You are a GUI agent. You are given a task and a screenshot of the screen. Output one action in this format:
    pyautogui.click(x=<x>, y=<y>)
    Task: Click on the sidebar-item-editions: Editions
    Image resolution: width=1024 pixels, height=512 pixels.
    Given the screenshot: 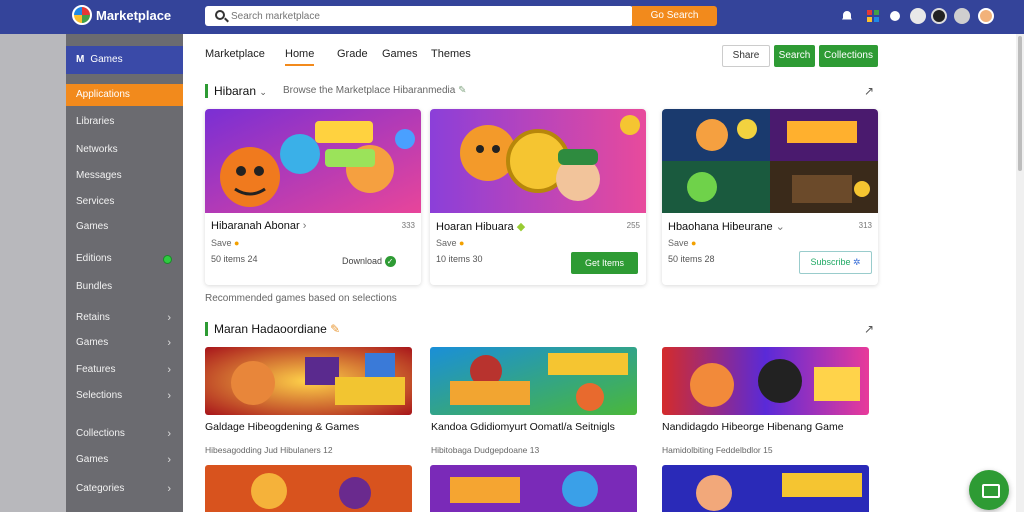 What is the action you would take?
    pyautogui.click(x=124, y=259)
    